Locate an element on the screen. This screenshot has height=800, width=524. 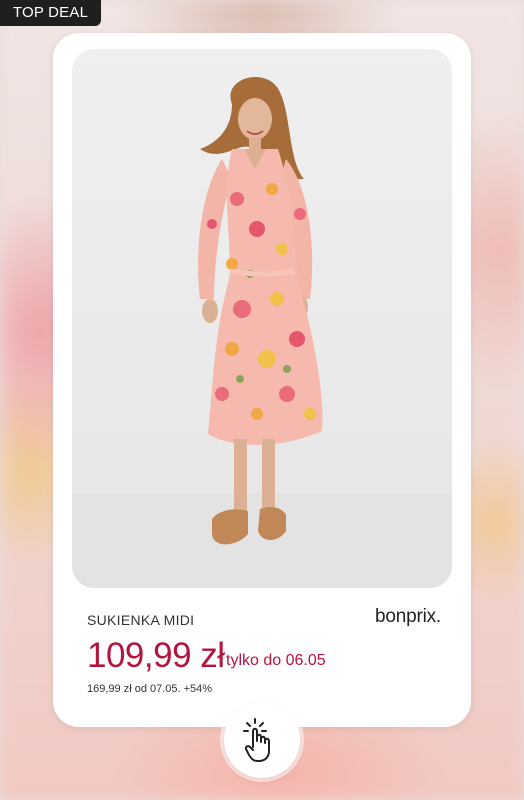
promo-deadline: tylko do 06.05 is located at coordinates (276, 660).